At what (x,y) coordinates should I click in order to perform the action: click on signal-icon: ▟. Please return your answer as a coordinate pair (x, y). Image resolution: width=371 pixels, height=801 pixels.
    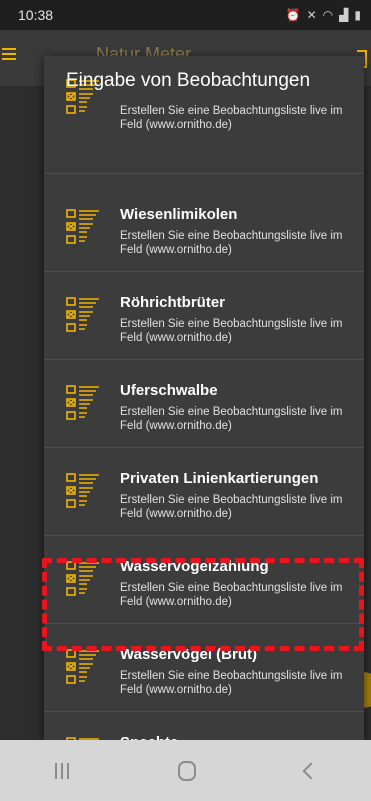
    Looking at the image, I should click on (344, 15).